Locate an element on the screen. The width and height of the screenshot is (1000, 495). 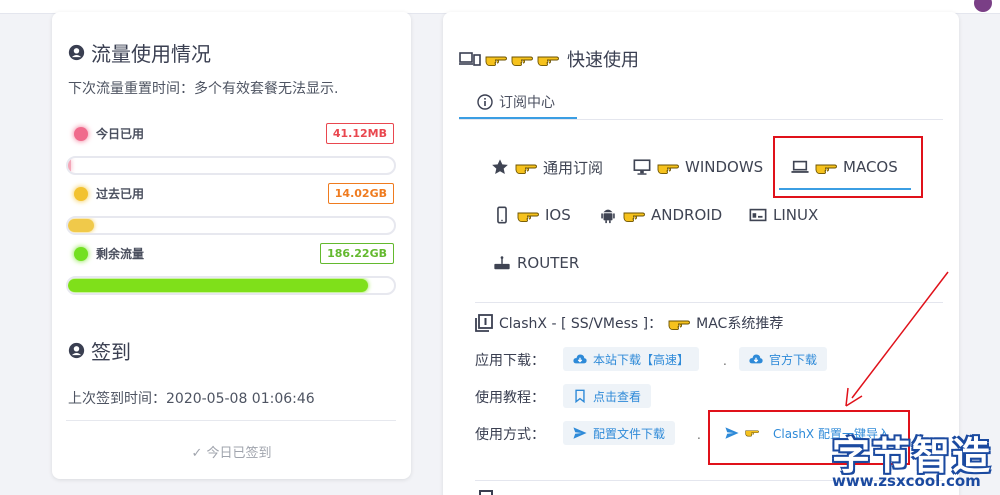
client-name: ClashX - [ SS/VMess ]： is located at coordinates (581, 324).